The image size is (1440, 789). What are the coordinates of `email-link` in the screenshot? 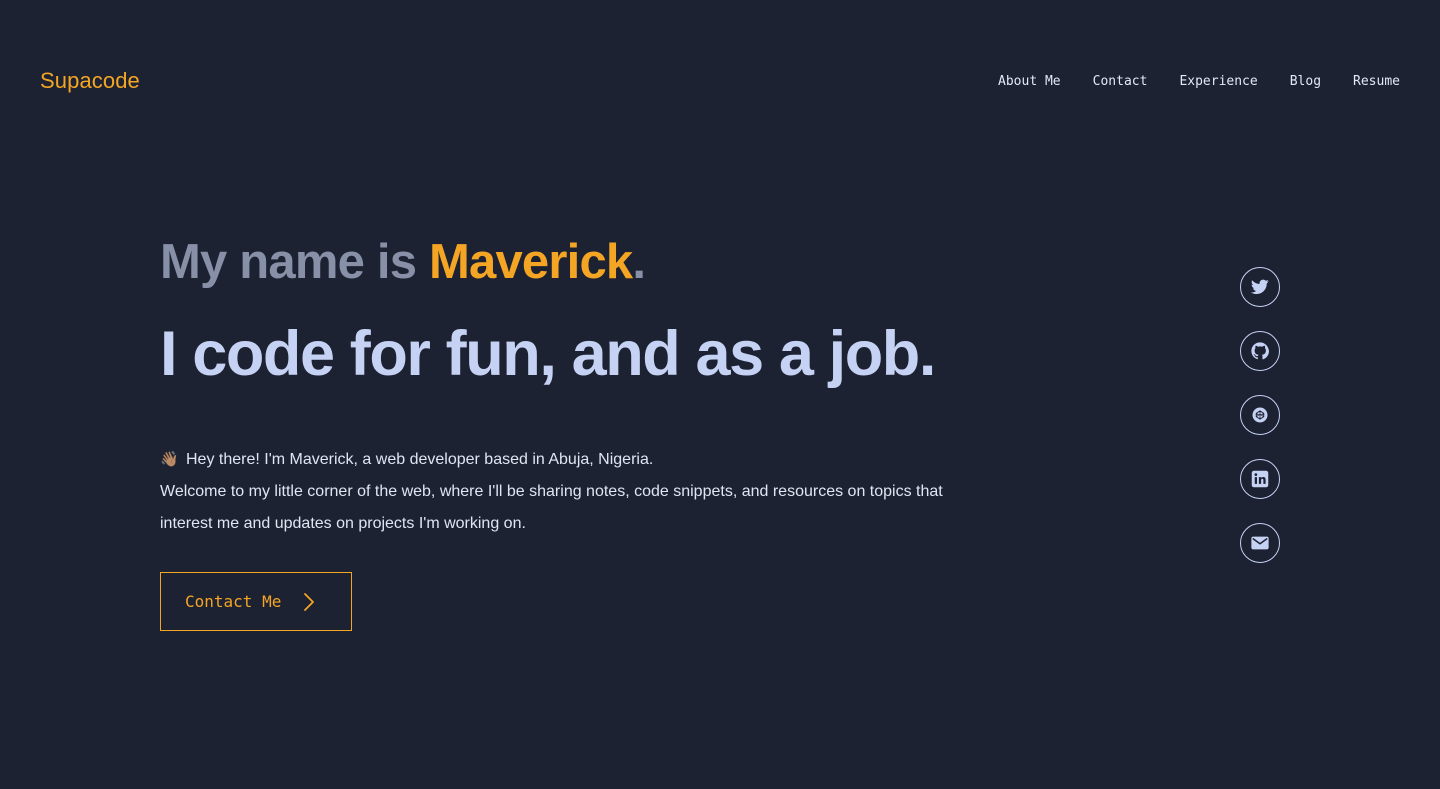 It's located at (1260, 543).